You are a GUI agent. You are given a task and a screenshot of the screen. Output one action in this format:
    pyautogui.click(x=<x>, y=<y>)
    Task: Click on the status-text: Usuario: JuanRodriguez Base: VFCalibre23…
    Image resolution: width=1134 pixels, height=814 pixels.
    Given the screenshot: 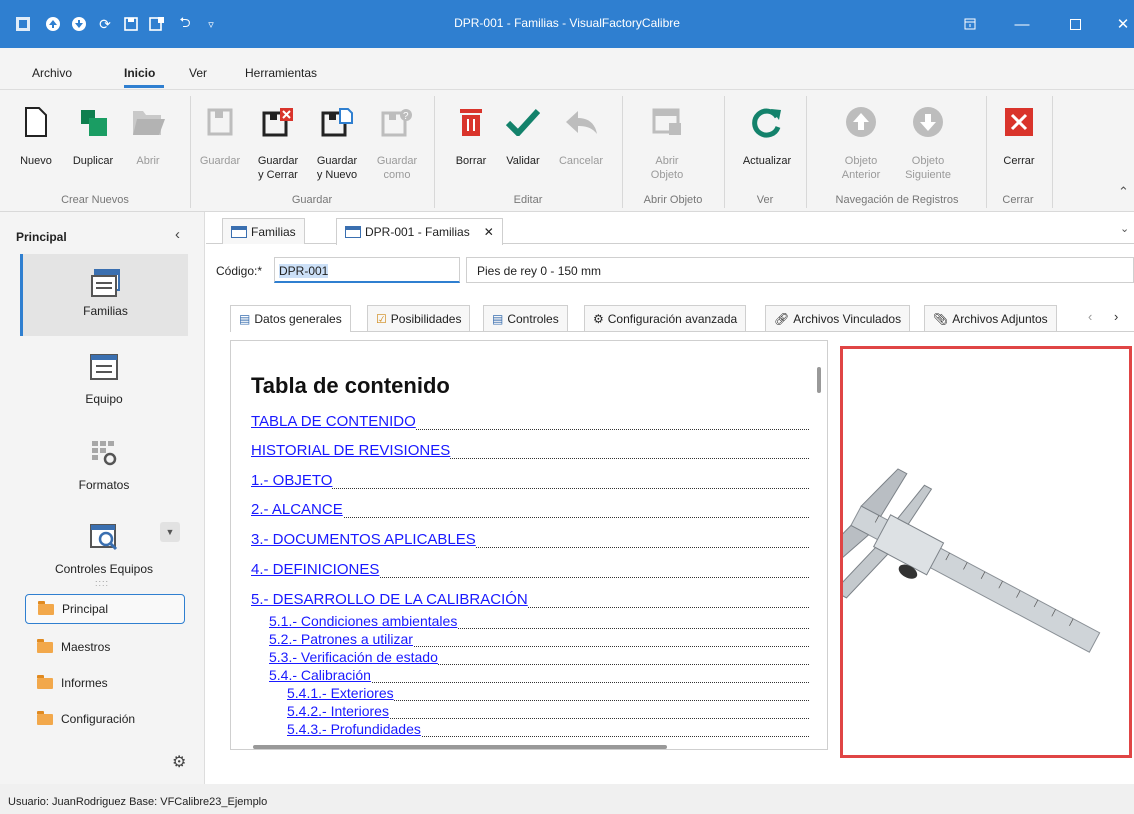 What is the action you would take?
    pyautogui.click(x=138, y=802)
    